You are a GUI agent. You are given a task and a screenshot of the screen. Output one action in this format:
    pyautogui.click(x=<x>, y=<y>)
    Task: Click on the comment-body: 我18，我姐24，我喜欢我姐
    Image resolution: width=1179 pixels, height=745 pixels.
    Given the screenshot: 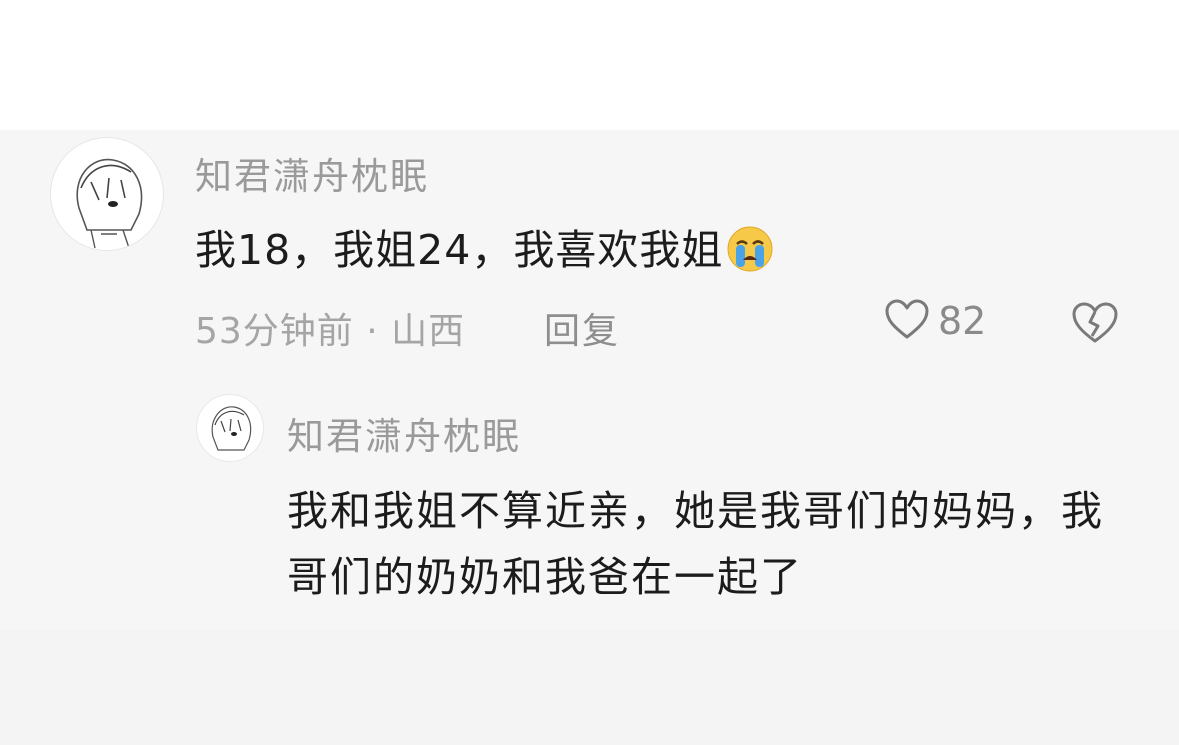 What is the action you would take?
    pyautogui.click(x=459, y=250)
    